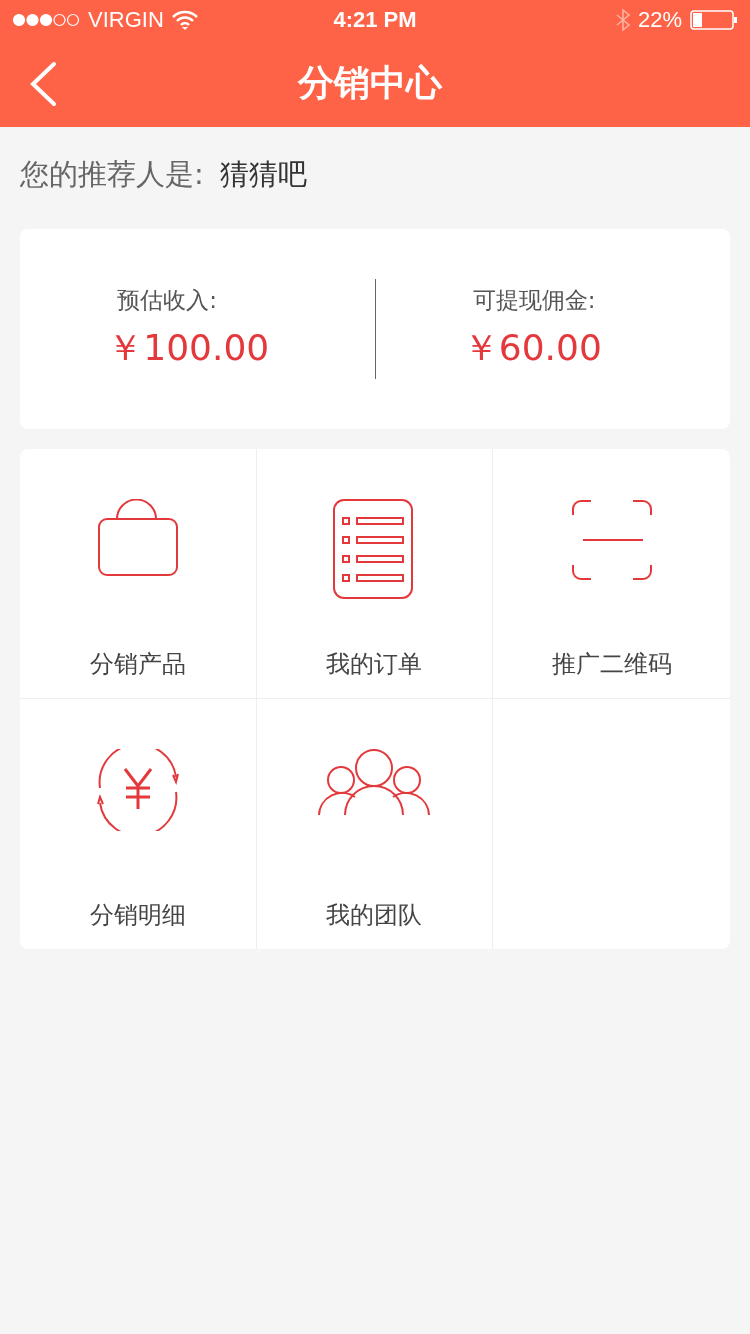 The height and width of the screenshot is (1334, 750). Describe the element at coordinates (611, 540) in the screenshot. I see `scan-icon` at that location.